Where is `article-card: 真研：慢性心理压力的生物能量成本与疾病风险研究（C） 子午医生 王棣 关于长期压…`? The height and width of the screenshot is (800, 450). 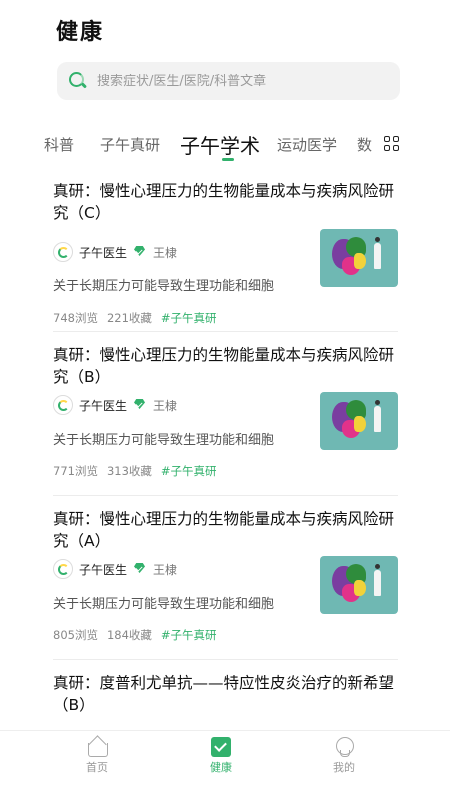
article-card: 真研：慢性心理压力的生物能量成本与疾病风险研究（C） 子午医生 王棣 关于长期压… is located at coordinates (225, 252).